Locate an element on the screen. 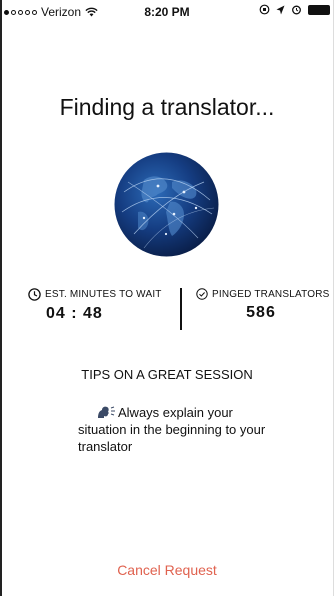  location-arrow-icon is located at coordinates (280, 9).